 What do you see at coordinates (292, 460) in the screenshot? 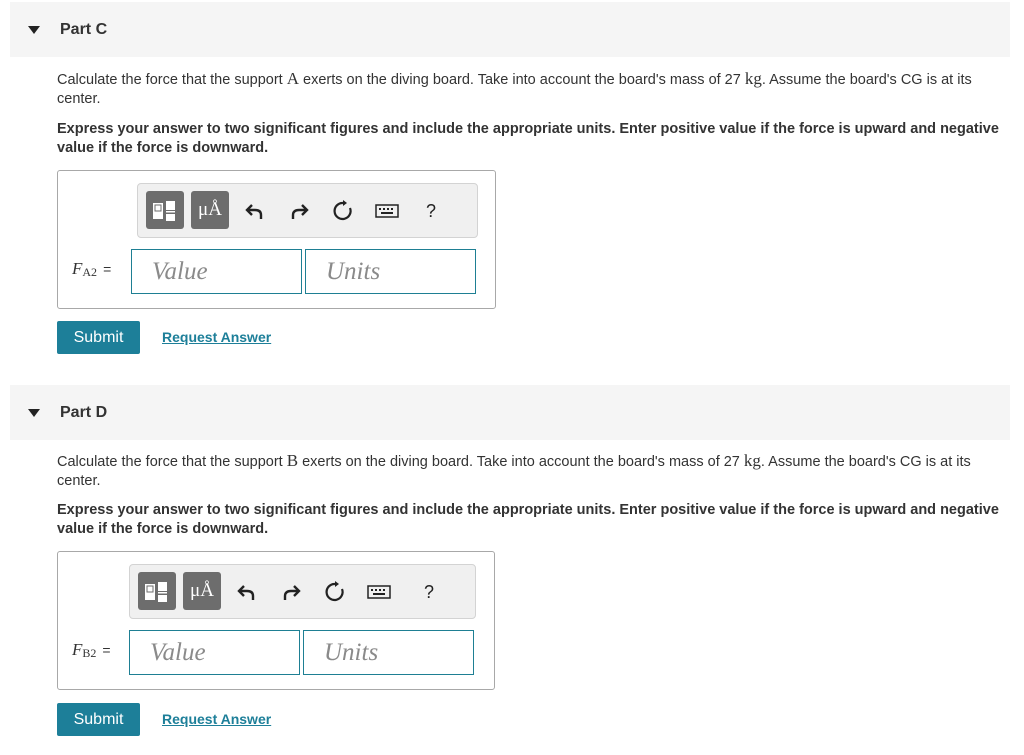
I see `support-symbol: B` at bounding box center [292, 460].